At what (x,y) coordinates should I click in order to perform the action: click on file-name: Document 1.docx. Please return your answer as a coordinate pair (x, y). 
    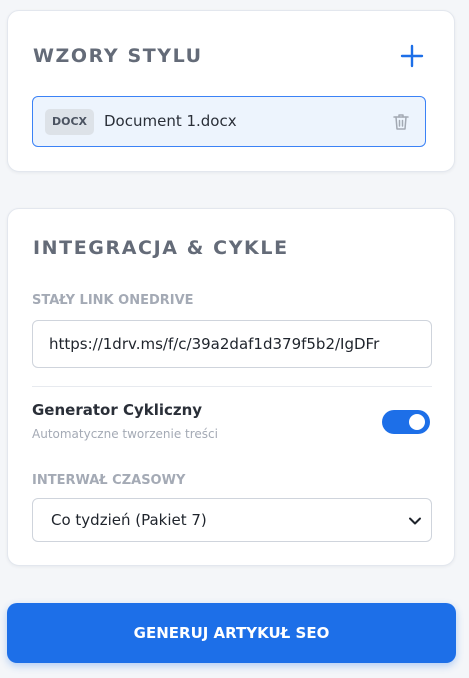
    Looking at the image, I should click on (170, 121).